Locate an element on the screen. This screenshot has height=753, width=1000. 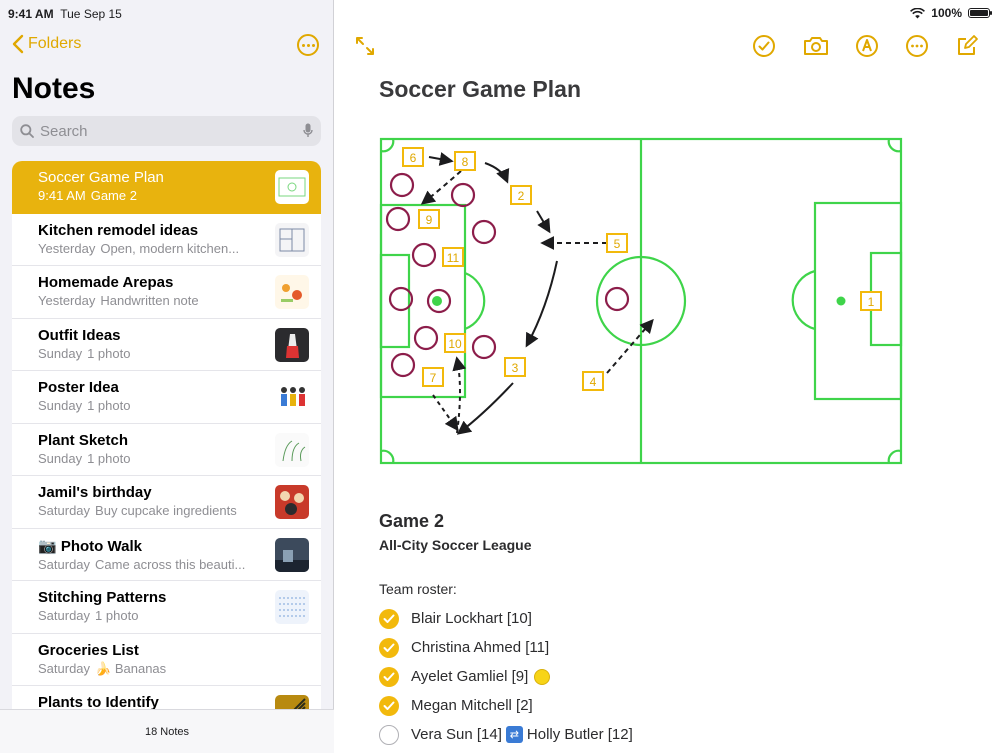
camera-icon is located at coordinates (816, 46).